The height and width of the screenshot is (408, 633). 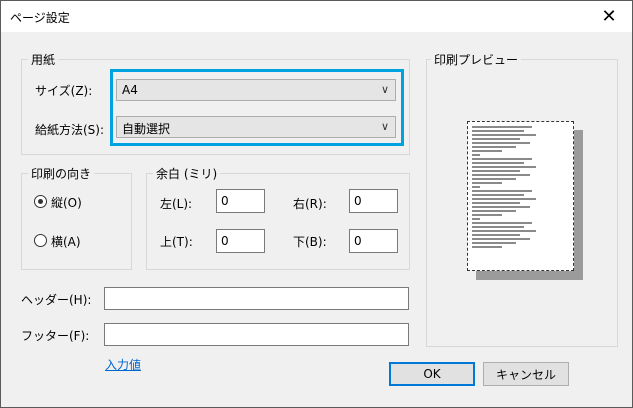 I want to click on ok-button: OK, so click(x=432, y=374).